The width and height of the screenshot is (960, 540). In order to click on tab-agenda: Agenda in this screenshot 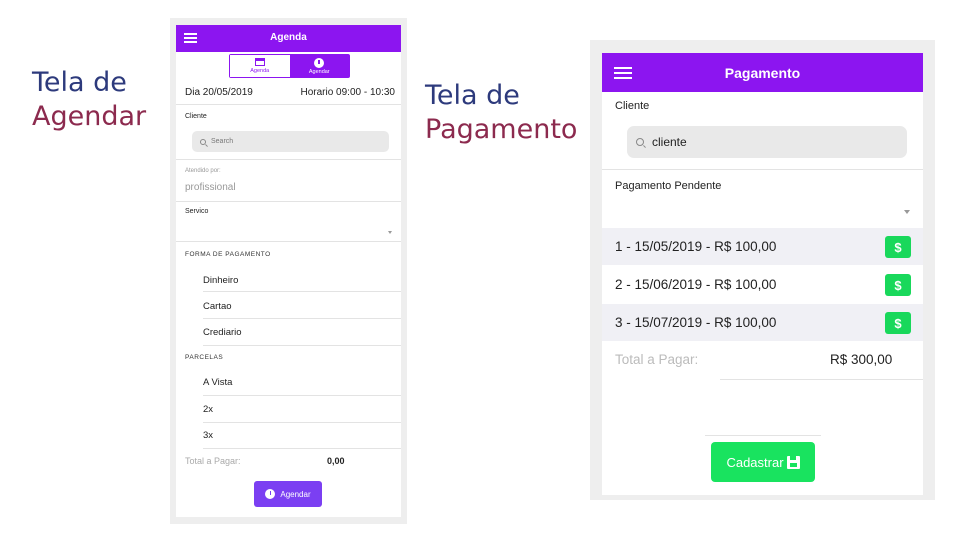, I will do `click(260, 66)`.